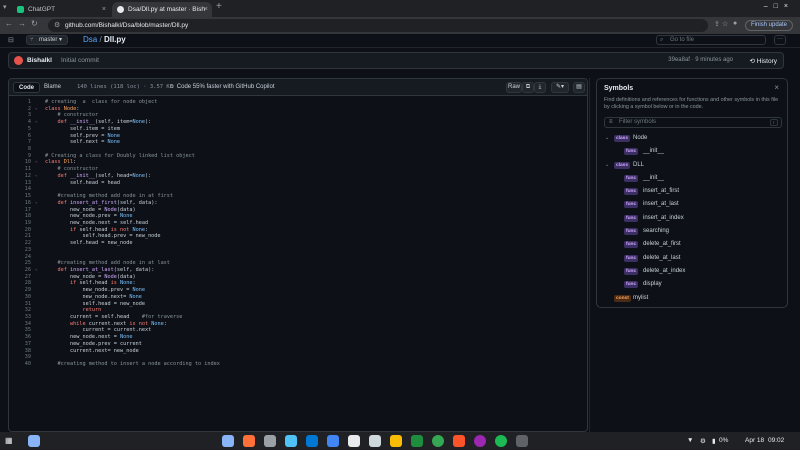 This screenshot has height=450, width=800. What do you see at coordinates (298, 250) in the screenshot?
I see `code-line: 23` at bounding box center [298, 250].